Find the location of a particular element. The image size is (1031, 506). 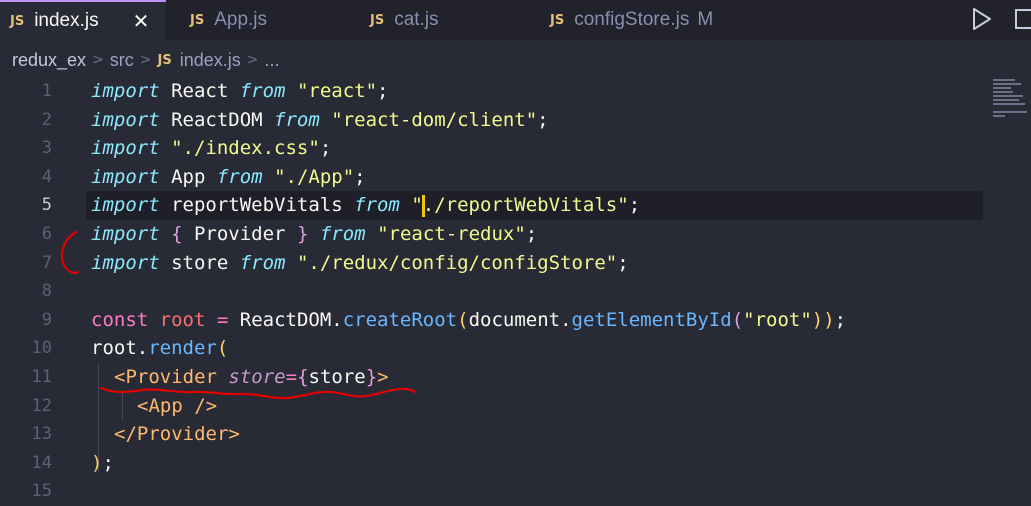

token: App is located at coordinates (188, 176).